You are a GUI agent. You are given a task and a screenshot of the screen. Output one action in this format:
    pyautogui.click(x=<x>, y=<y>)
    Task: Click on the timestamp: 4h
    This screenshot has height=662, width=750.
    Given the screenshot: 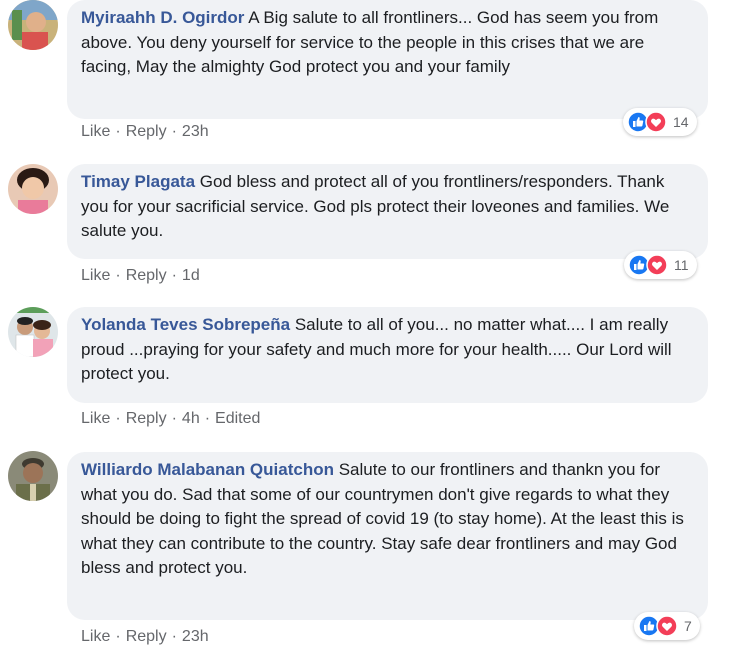 What is the action you would take?
    pyautogui.click(x=191, y=418)
    